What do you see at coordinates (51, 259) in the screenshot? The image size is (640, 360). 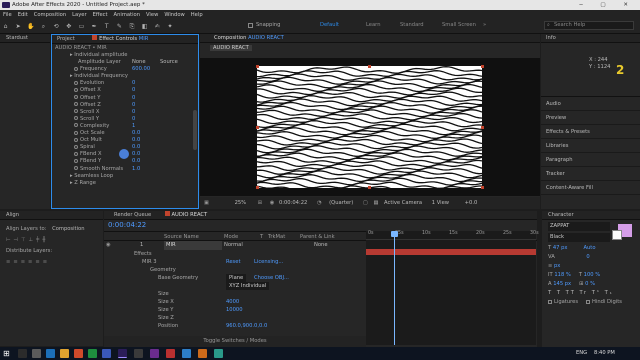 I see `distribute-buttons: ≡≡≡≡≡≡` at bounding box center [51, 259].